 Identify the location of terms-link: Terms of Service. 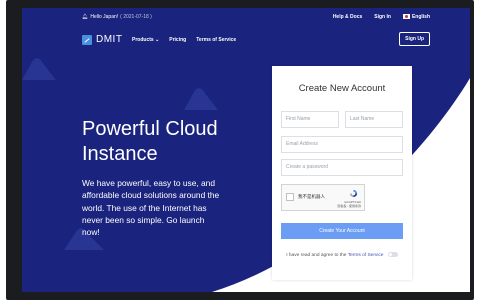
(366, 255).